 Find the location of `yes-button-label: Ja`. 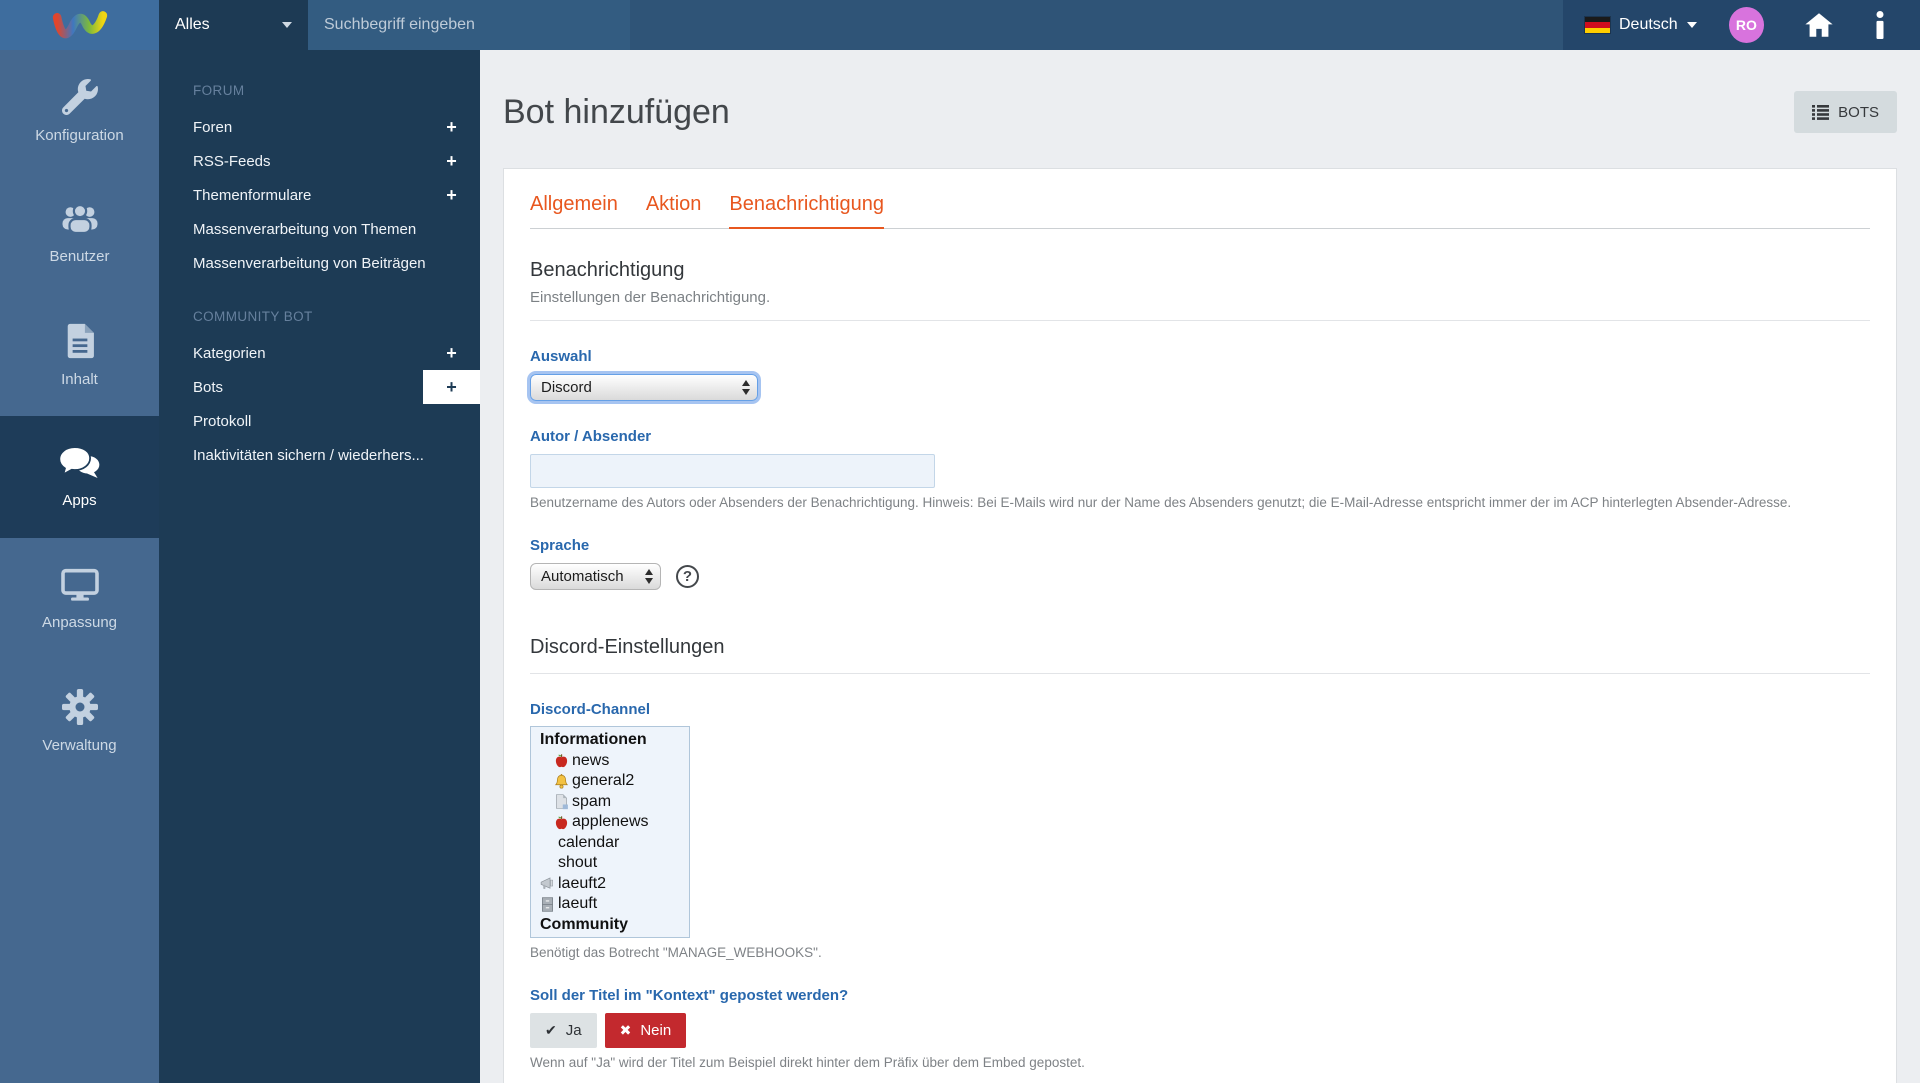

yes-button-label: Ja is located at coordinates (573, 1030).